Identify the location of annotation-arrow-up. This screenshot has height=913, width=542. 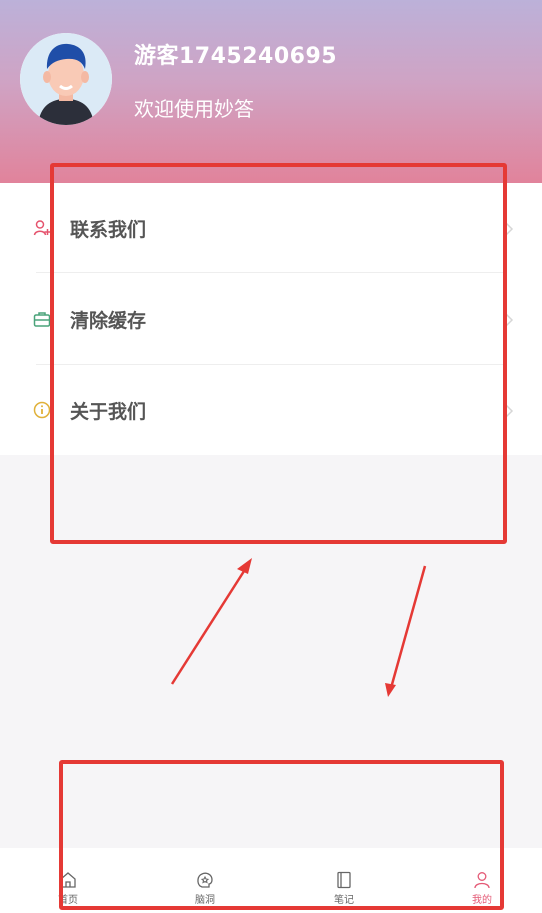
(209, 626).